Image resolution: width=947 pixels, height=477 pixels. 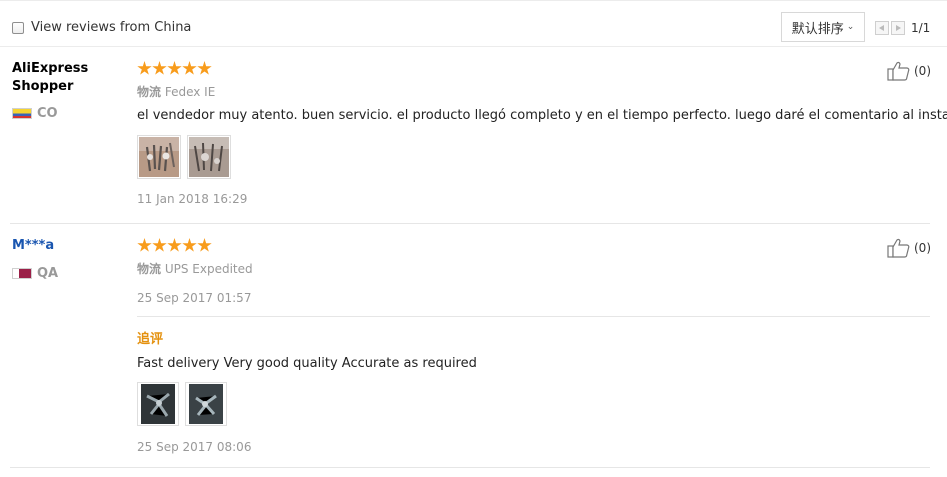 What do you see at coordinates (194, 298) in the screenshot?
I see `review-date: 25 Sep 2017 01:57` at bounding box center [194, 298].